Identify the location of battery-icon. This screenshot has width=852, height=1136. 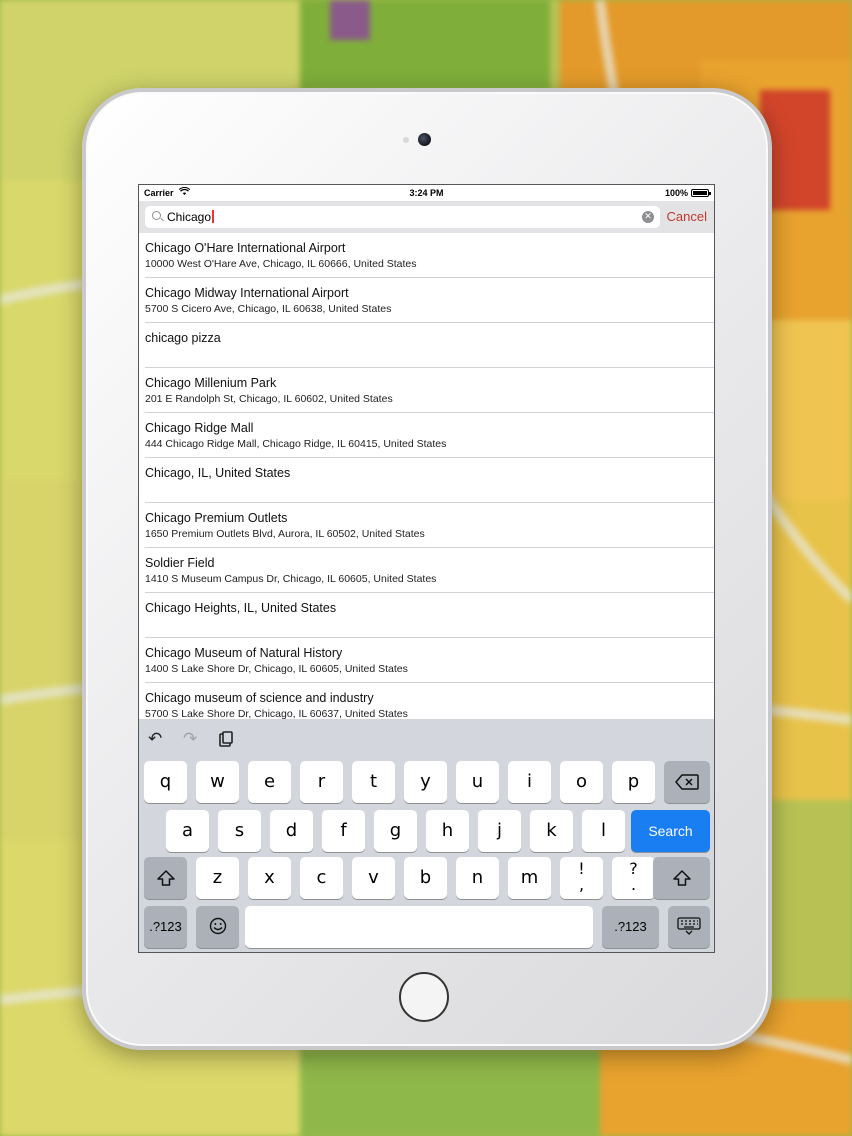
(701, 193).